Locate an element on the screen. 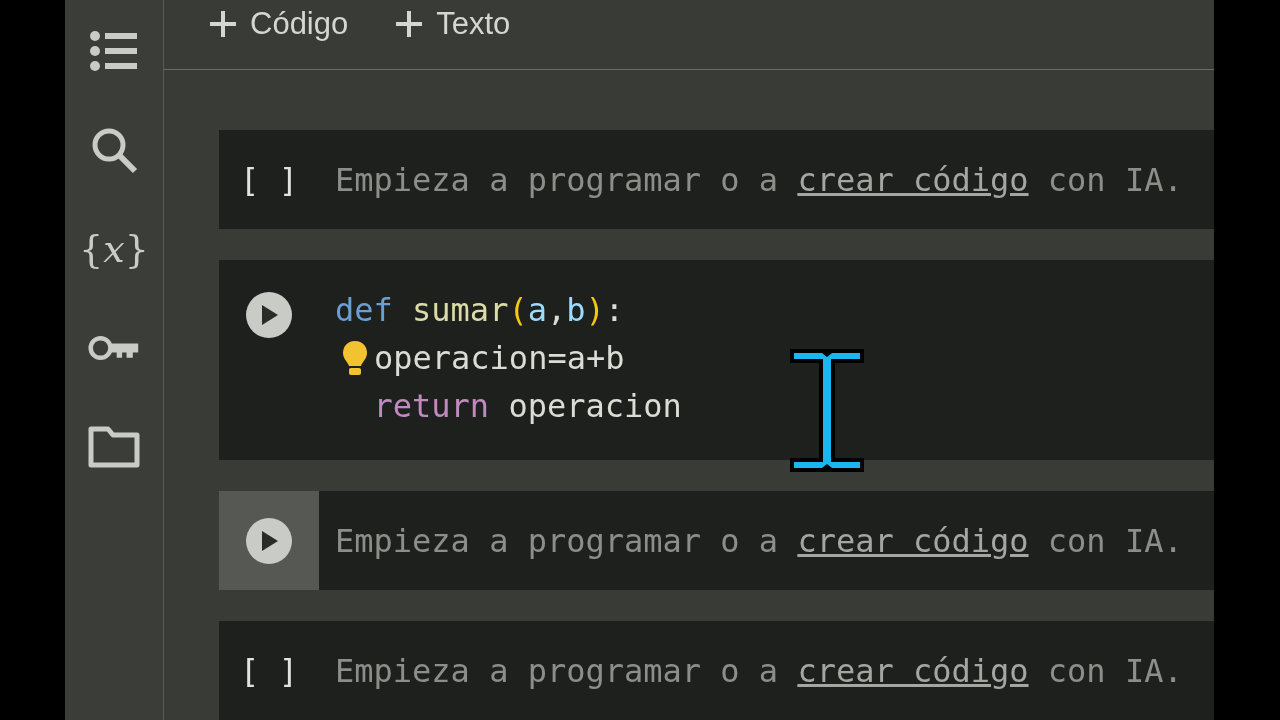 Image resolution: width=1280 pixels, height=720 pixels. text-cursor-icon is located at coordinates (827, 410).